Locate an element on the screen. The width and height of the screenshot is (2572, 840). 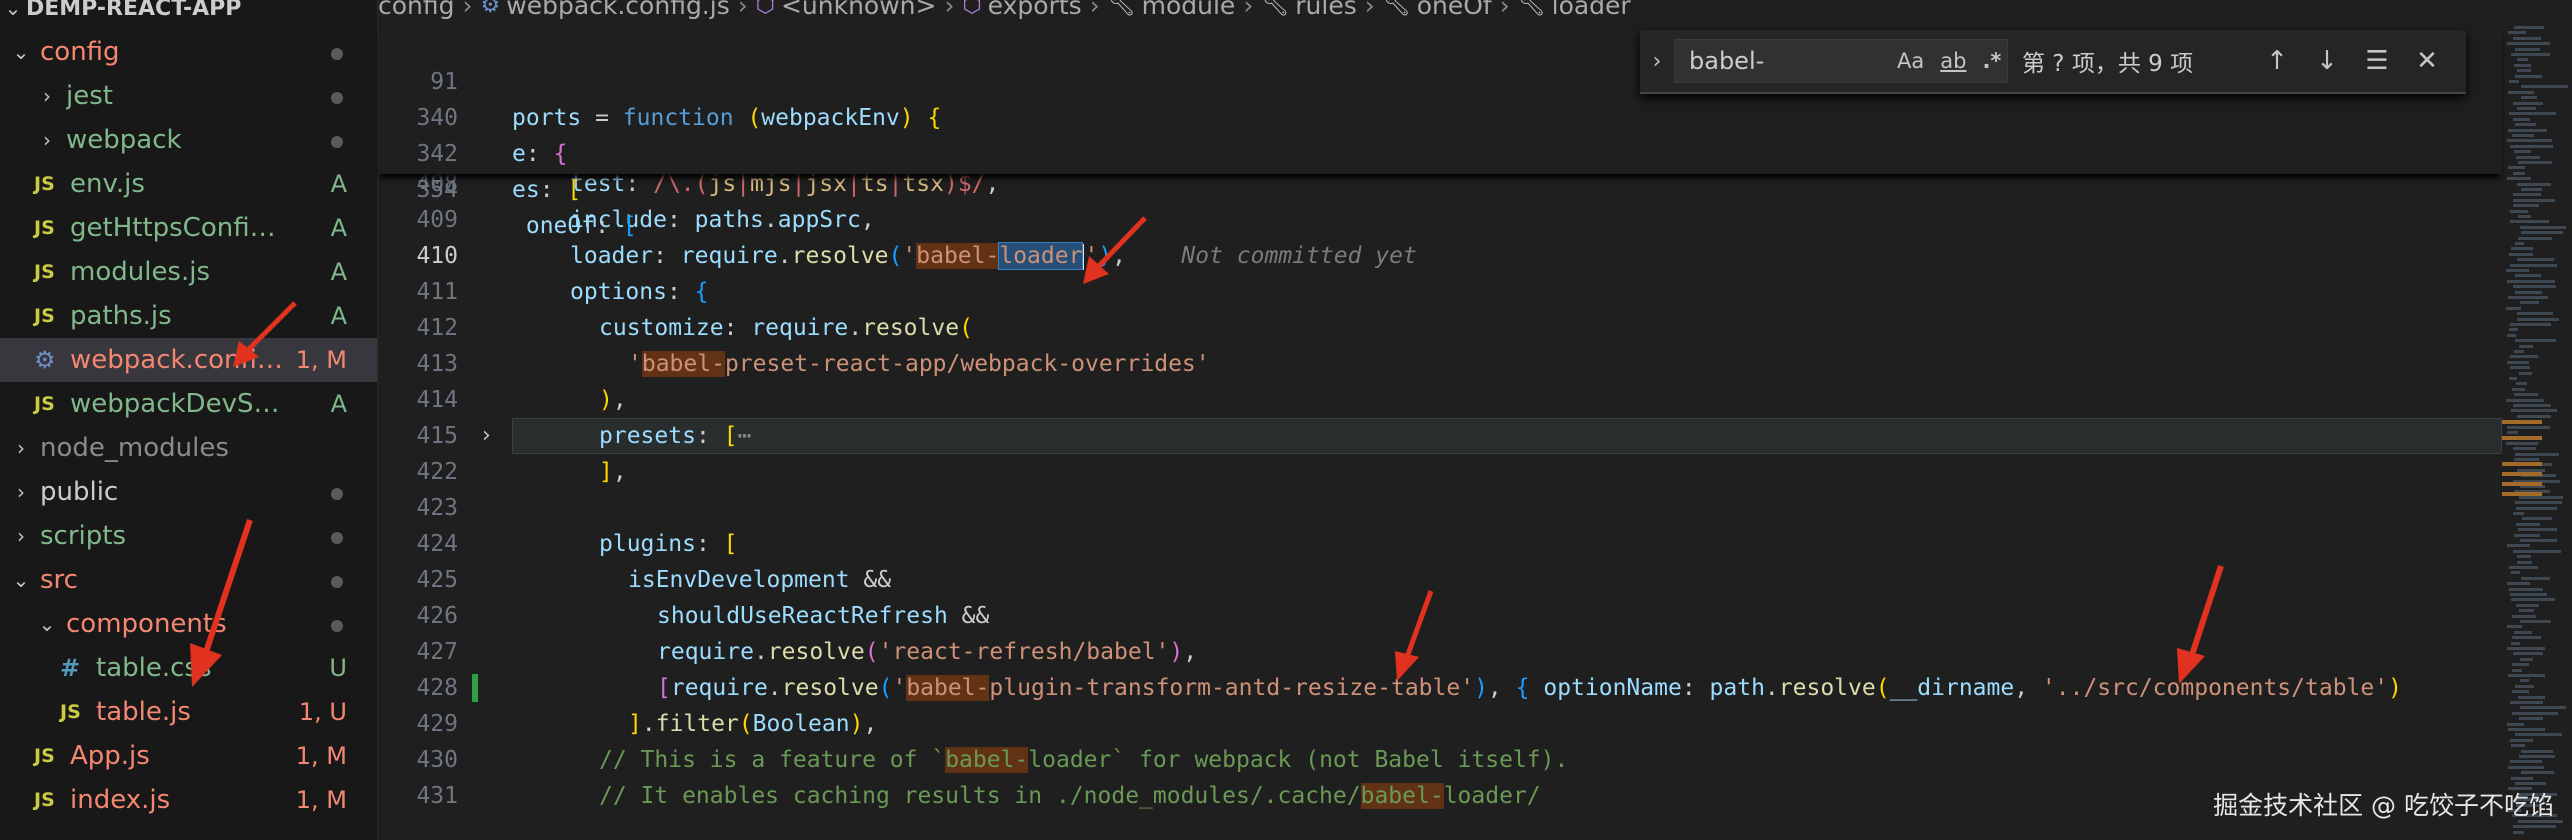
code-line: 414), is located at coordinates (1440, 400).